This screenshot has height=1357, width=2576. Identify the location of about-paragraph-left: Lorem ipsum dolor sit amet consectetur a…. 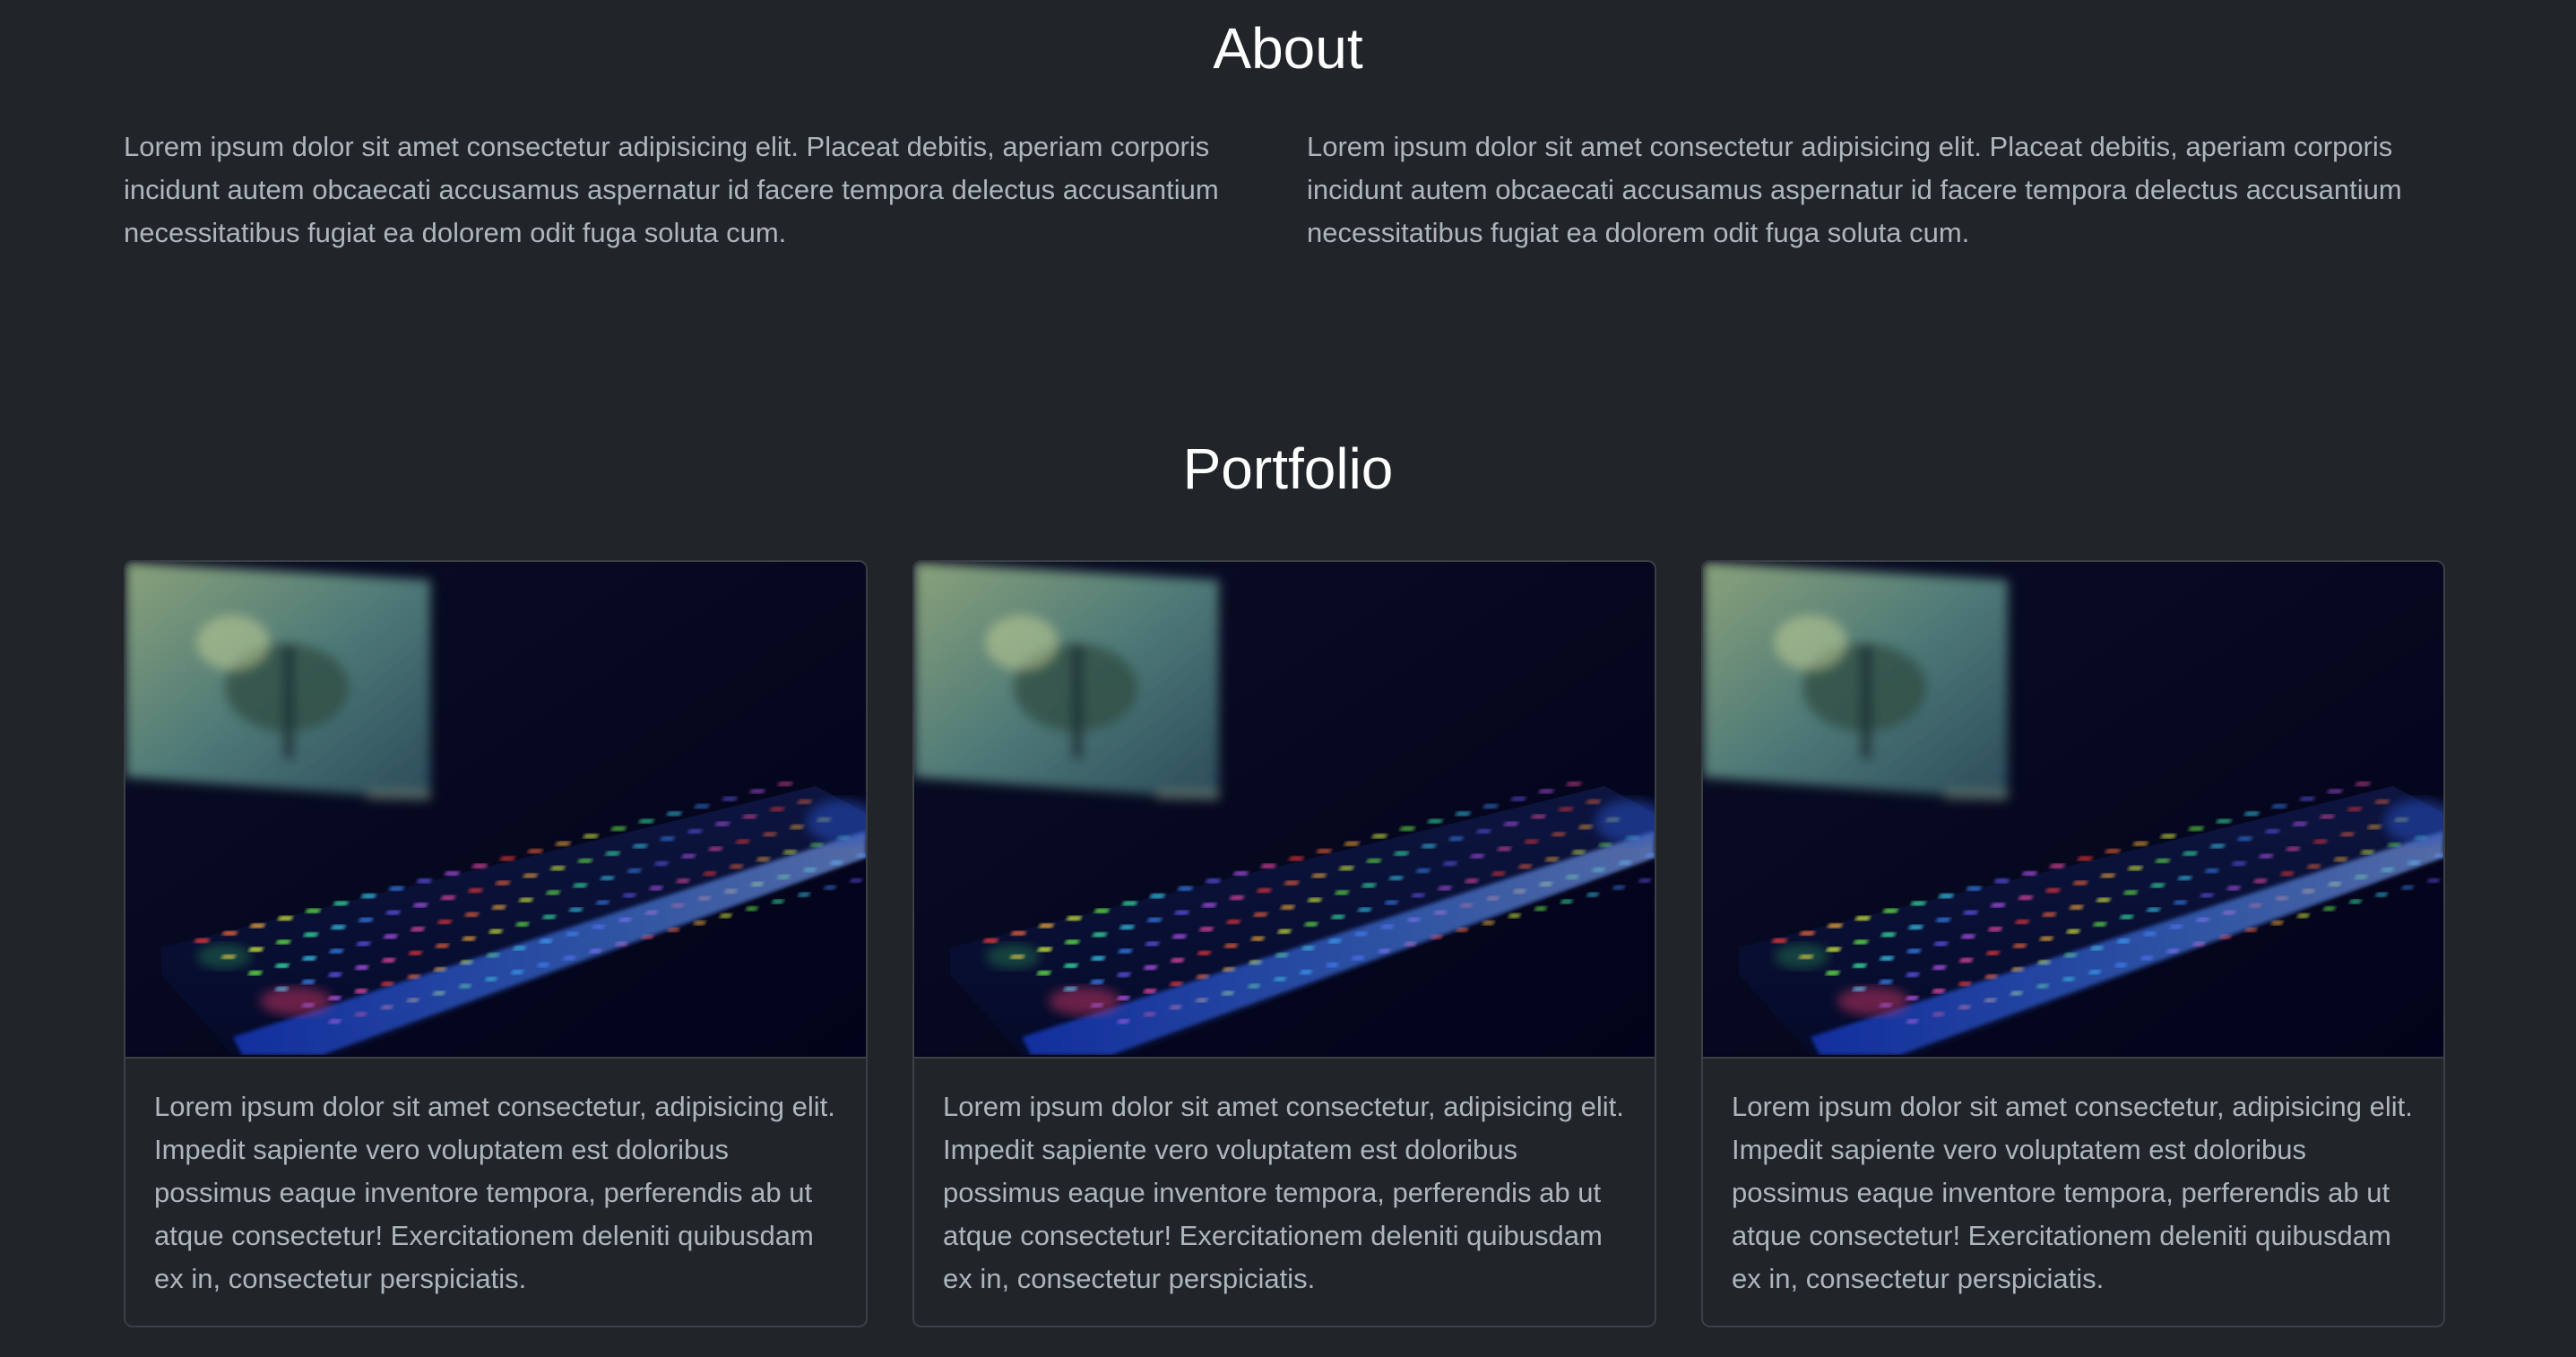
(671, 189).